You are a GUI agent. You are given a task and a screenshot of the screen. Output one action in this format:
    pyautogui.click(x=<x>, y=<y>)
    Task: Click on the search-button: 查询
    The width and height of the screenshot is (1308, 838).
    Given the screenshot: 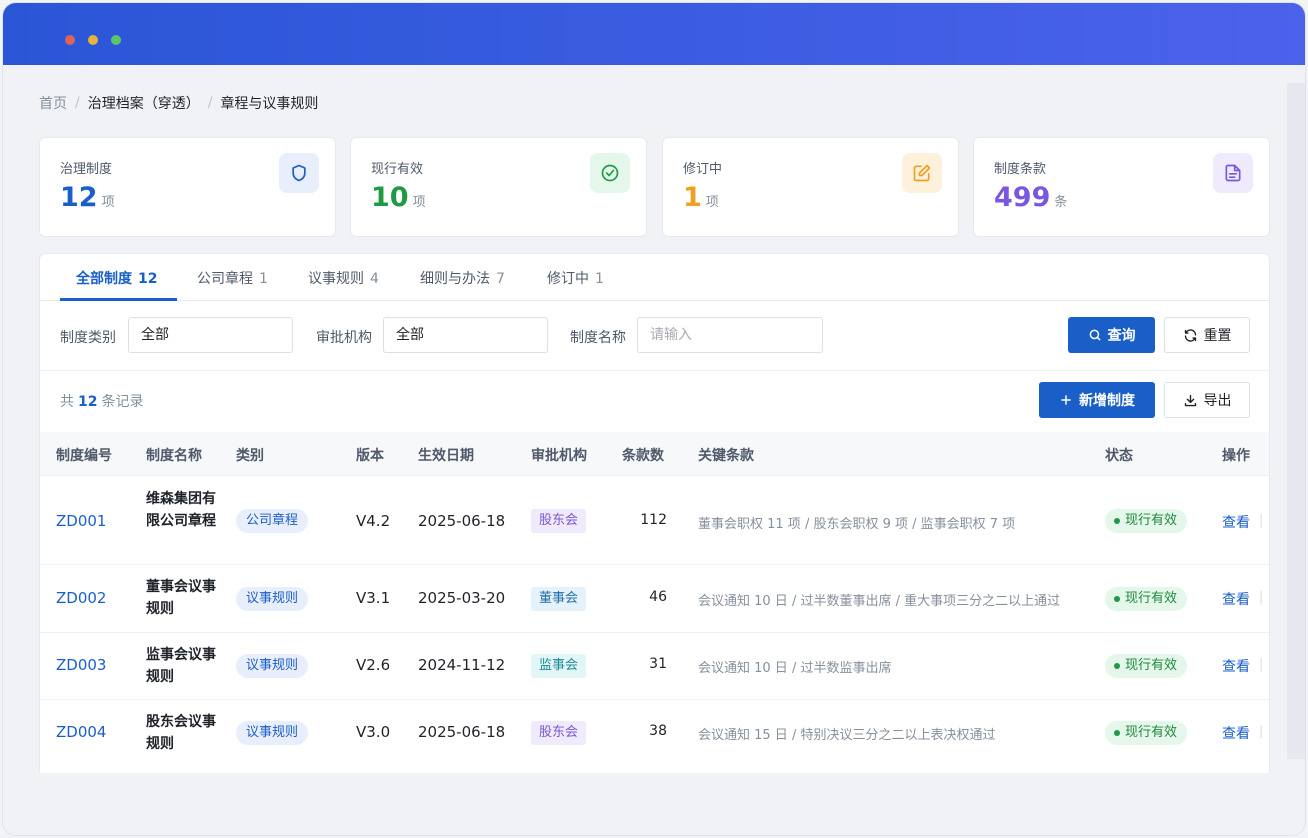 What is the action you would take?
    pyautogui.click(x=1111, y=335)
    